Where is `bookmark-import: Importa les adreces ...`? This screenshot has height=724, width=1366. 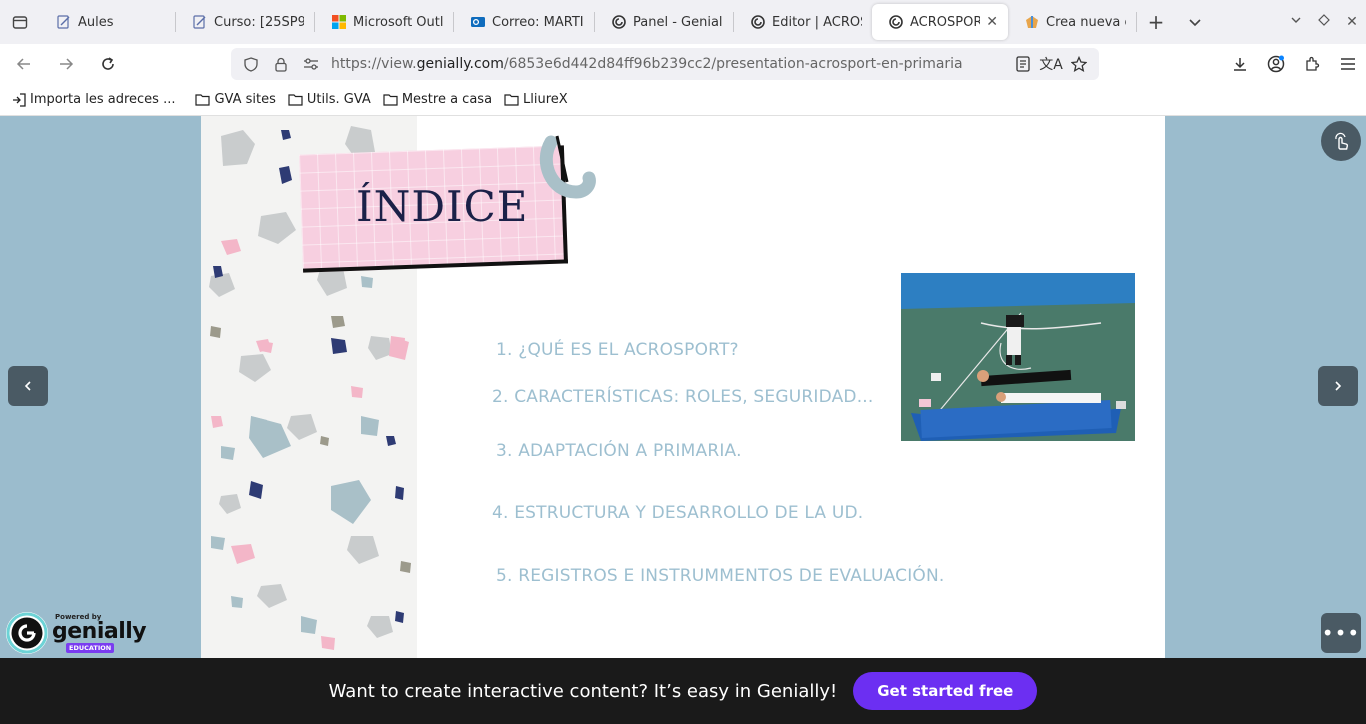
bookmark-import: Importa les adreces ... is located at coordinates (93, 99).